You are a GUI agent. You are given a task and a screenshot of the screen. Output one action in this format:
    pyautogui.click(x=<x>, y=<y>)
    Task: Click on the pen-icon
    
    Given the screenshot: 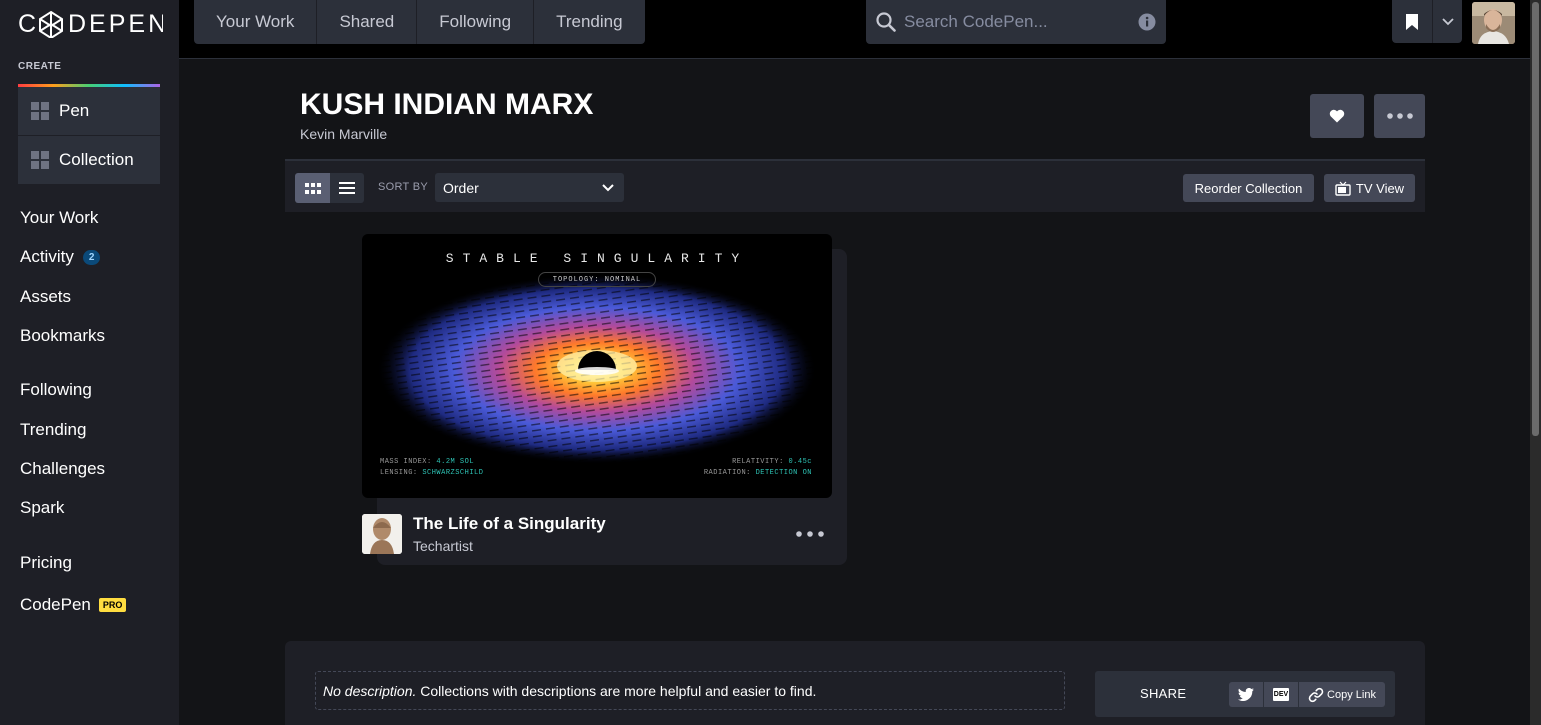 What is the action you would take?
    pyautogui.click(x=40, y=111)
    